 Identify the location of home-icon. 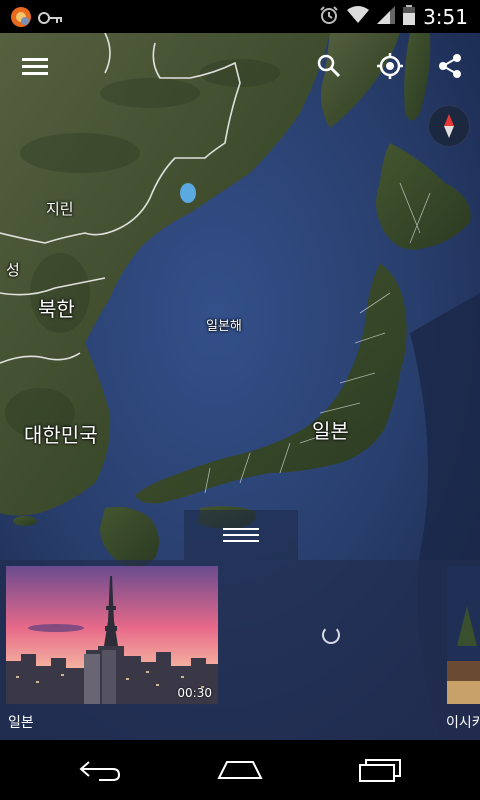
(240, 770).